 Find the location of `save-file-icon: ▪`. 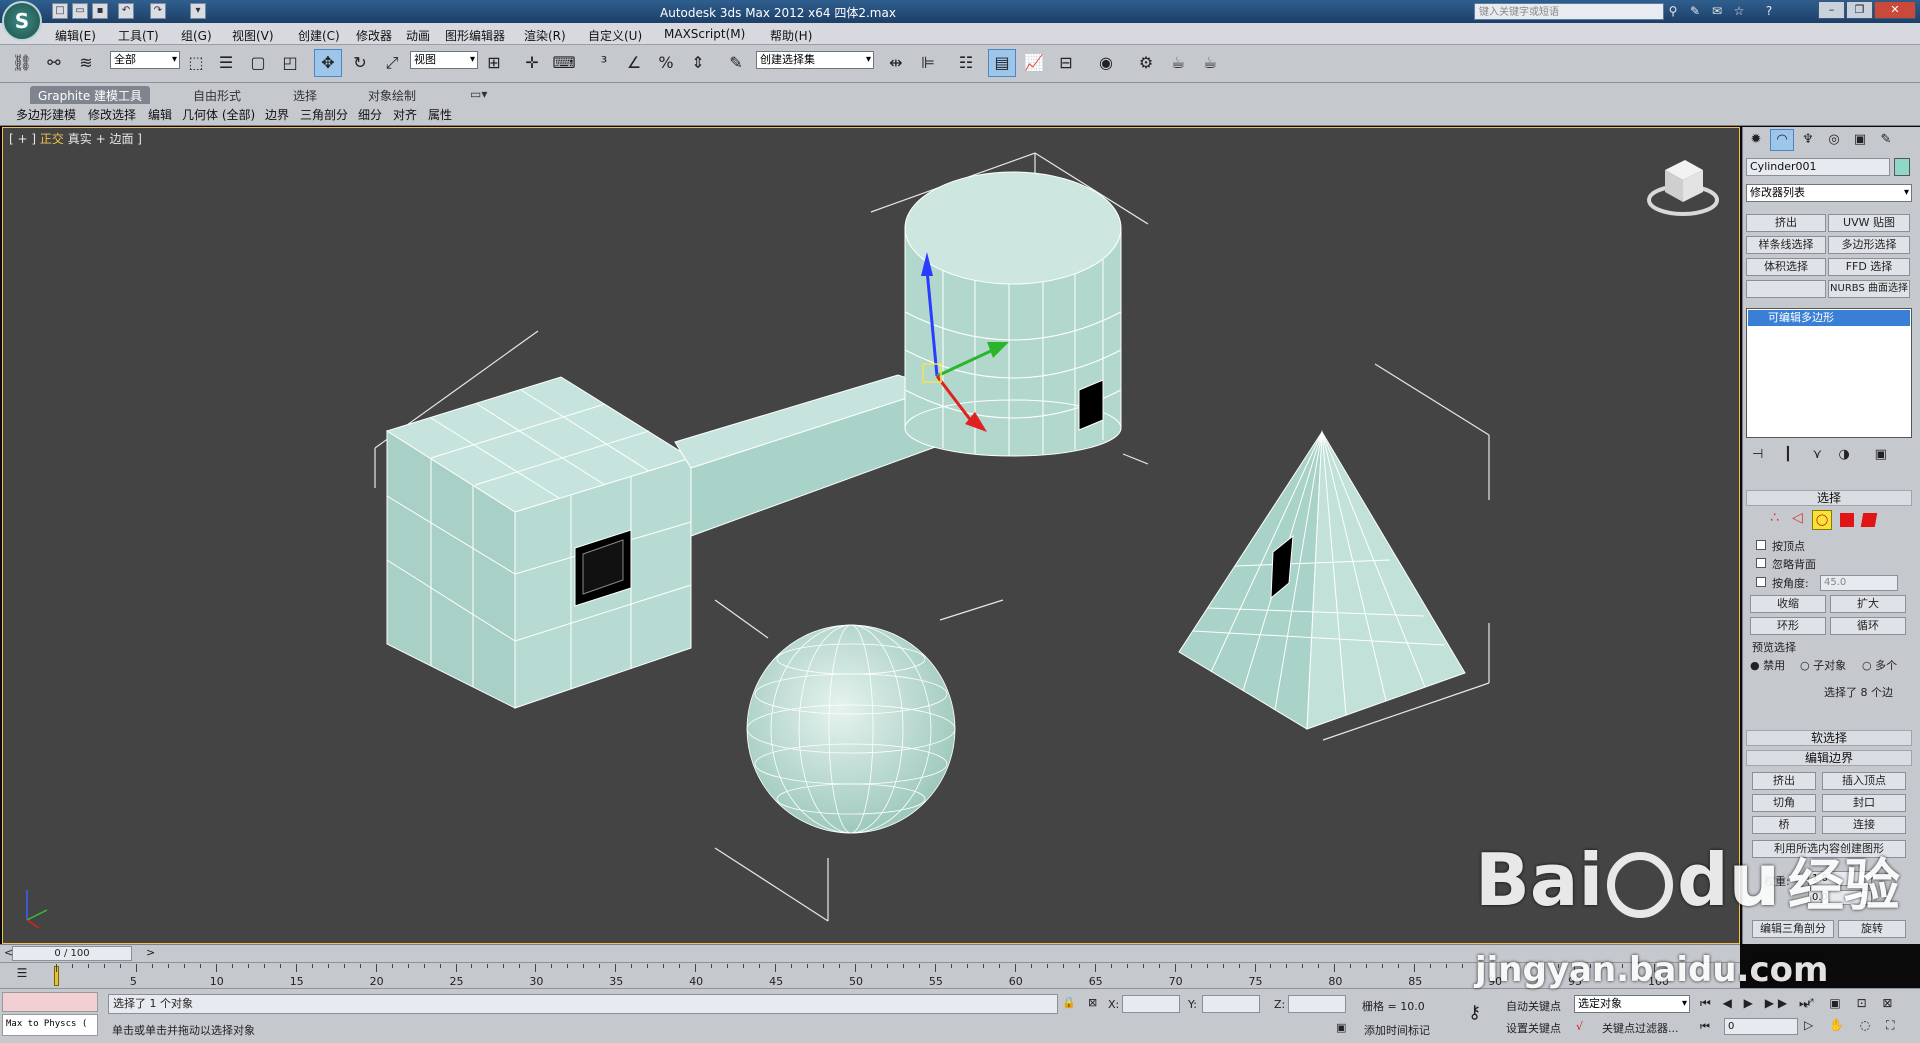

save-file-icon: ▪ is located at coordinates (100, 11).